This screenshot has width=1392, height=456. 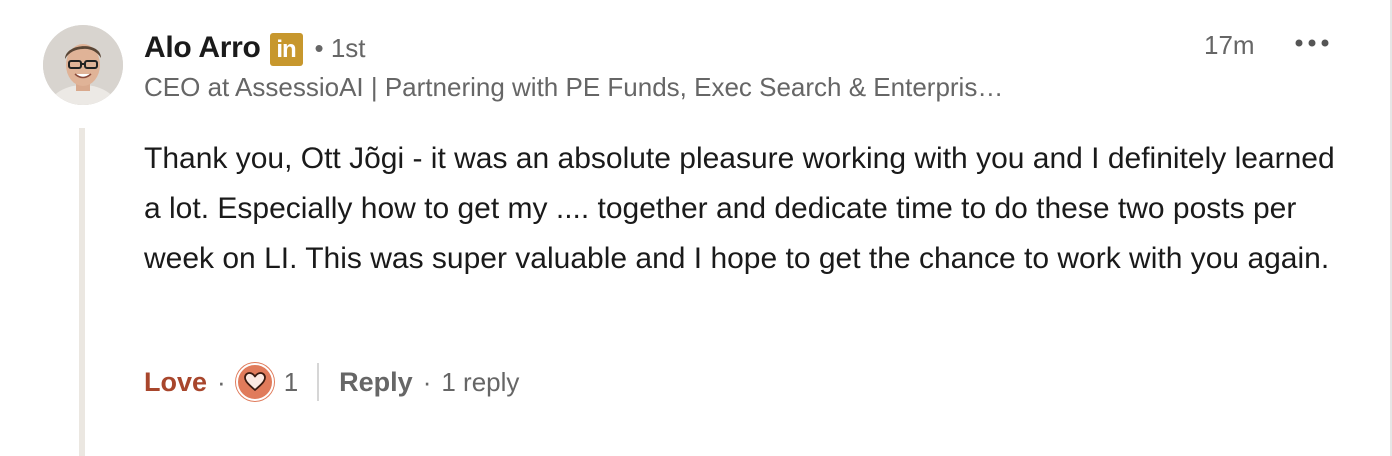 What do you see at coordinates (202, 48) in the screenshot?
I see `author-name: Alo Arro` at bounding box center [202, 48].